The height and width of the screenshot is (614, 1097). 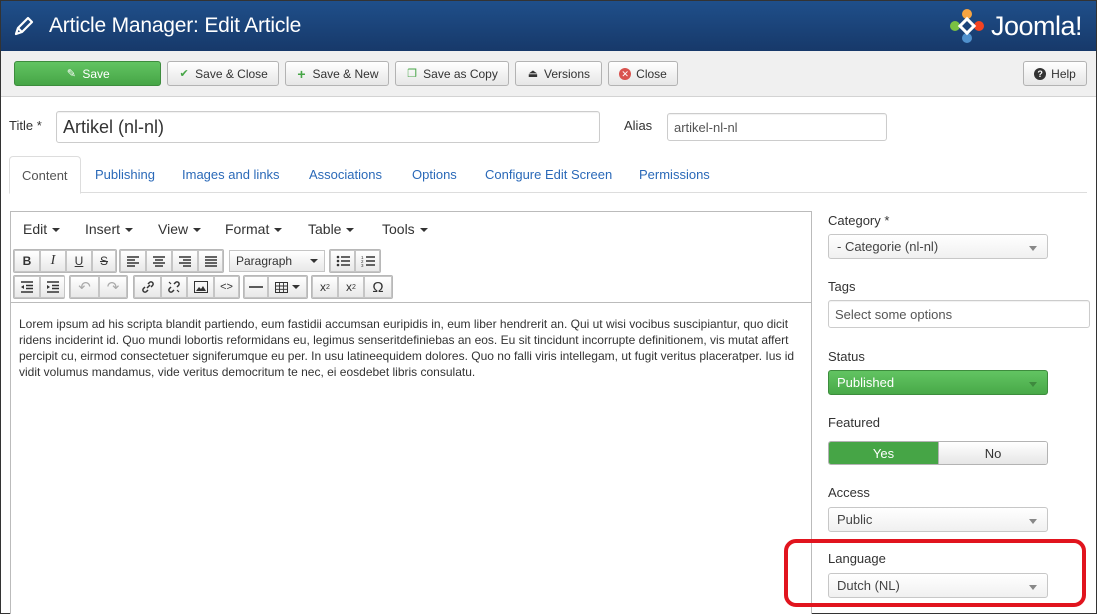 I want to click on numbered-list-icon: 123, so click(x=367, y=261).